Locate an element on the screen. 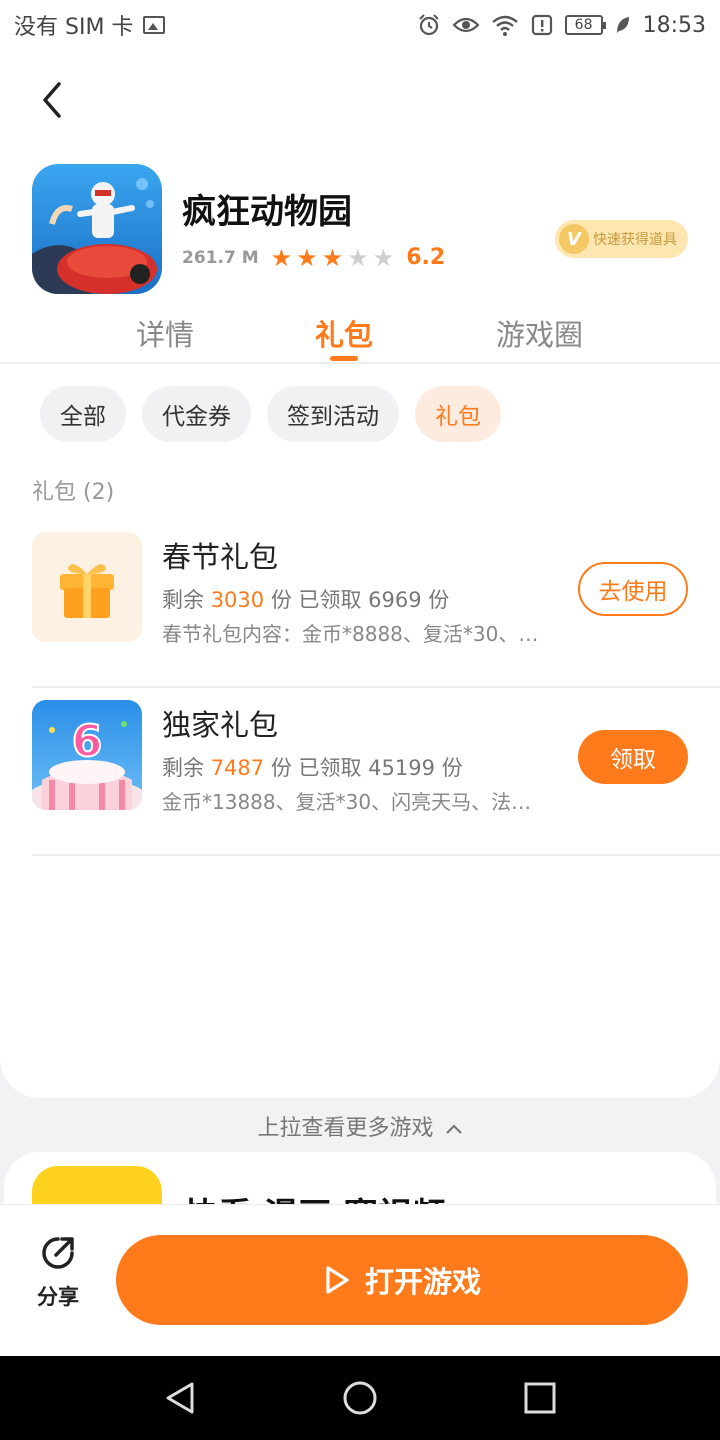 The image size is (720, 1440). pull-more-label: 上拉查看更多游戏 is located at coordinates (345, 1128).